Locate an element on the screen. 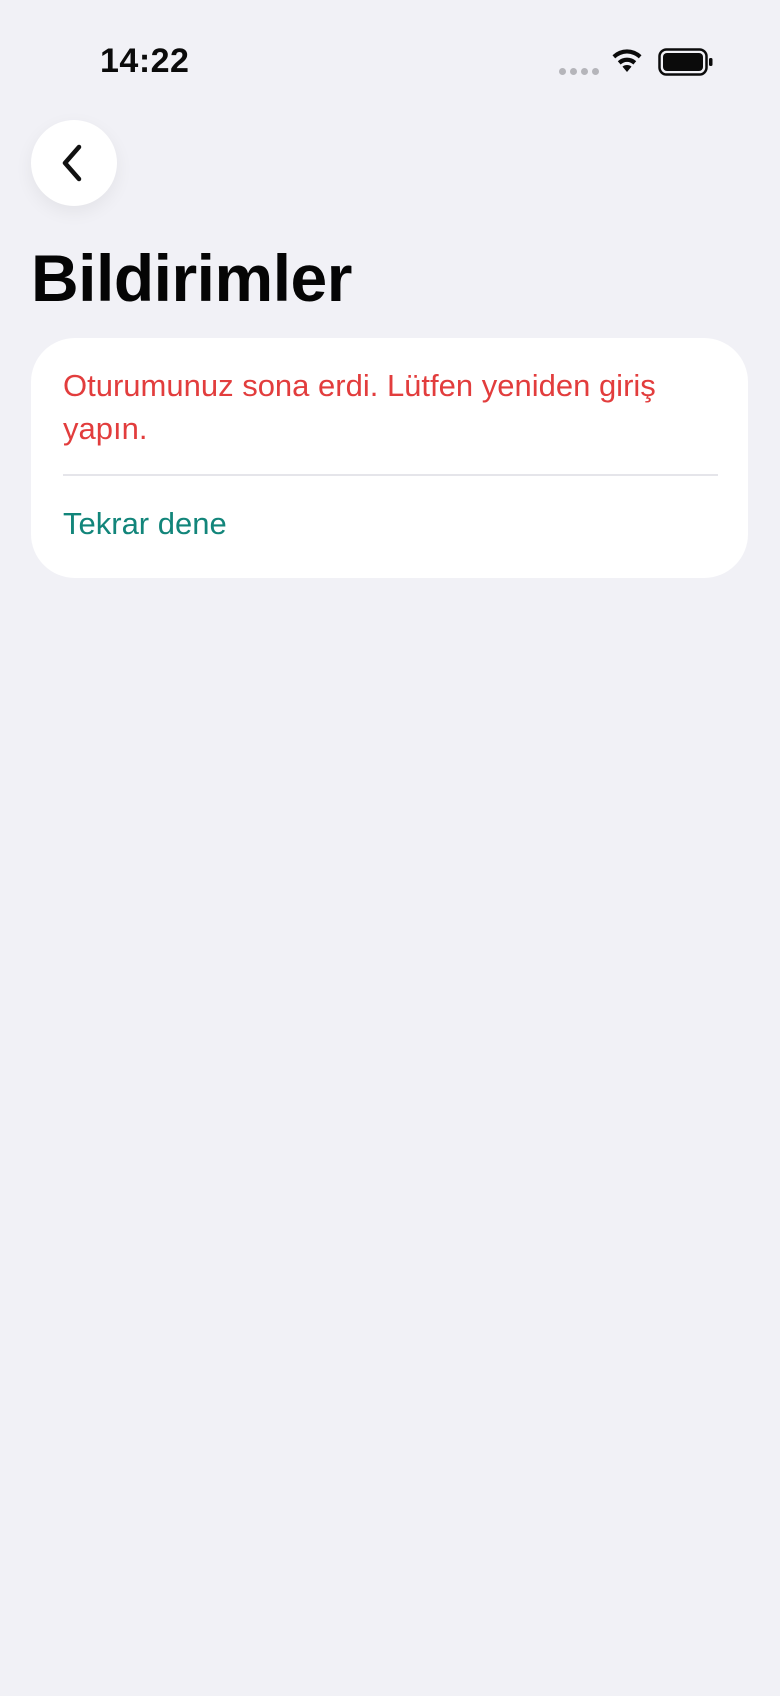 The width and height of the screenshot is (780, 1696). battery-icon is located at coordinates (685, 62).